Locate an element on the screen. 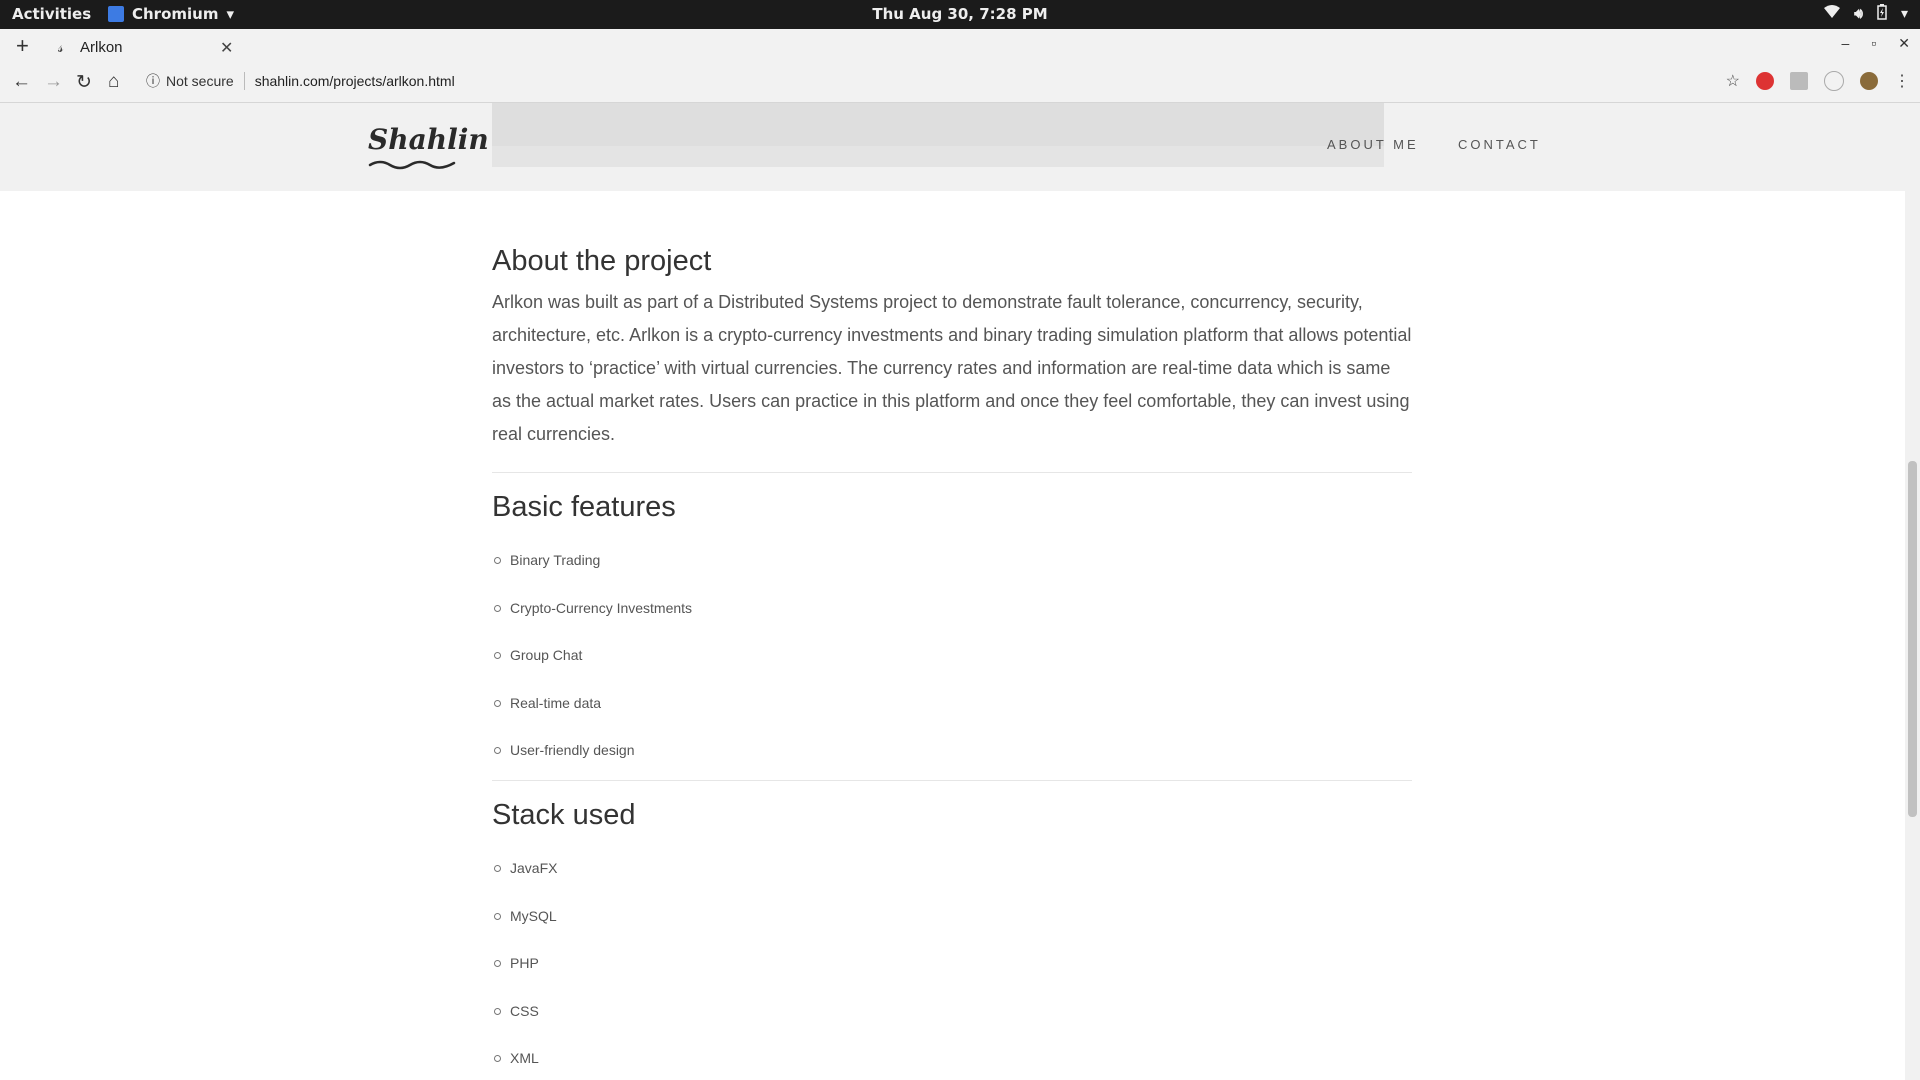 The height and width of the screenshot is (1080, 1920). header-banner is located at coordinates (938, 135).